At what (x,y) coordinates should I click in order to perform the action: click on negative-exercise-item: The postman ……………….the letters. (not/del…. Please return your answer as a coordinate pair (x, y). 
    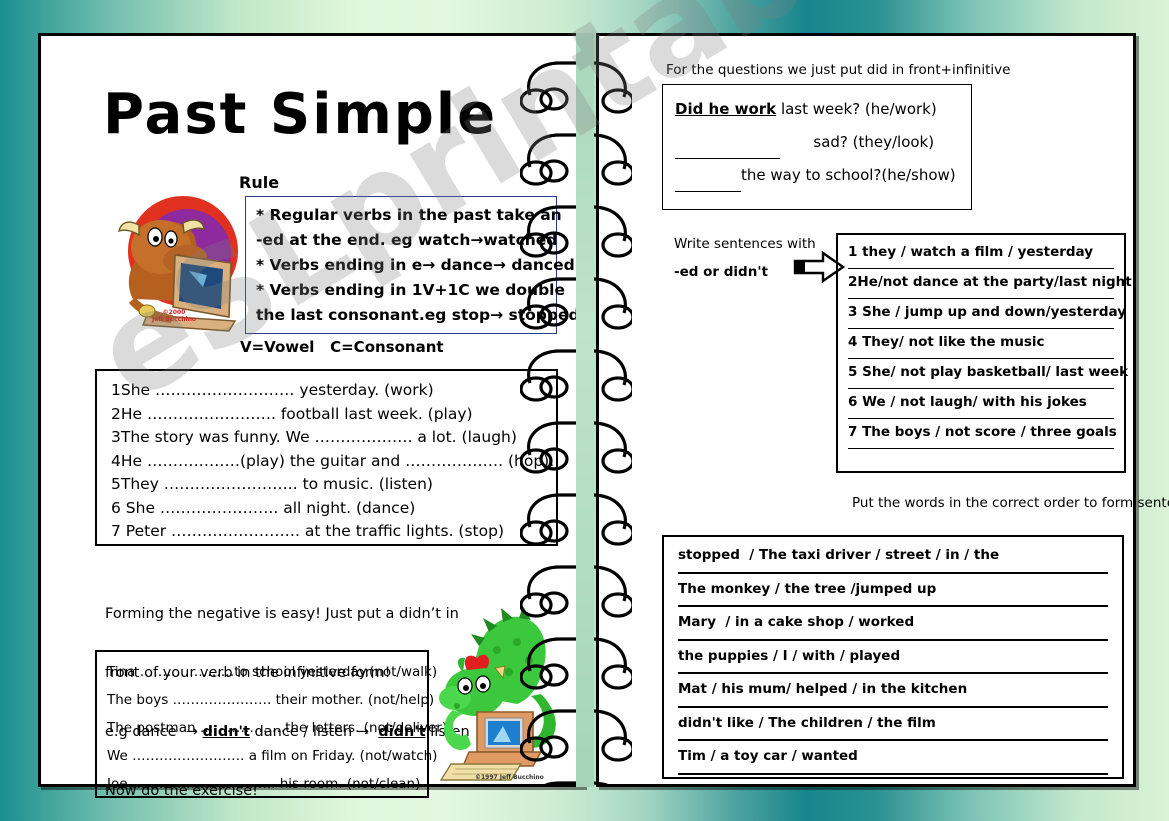
    Looking at the image, I should click on (277, 728).